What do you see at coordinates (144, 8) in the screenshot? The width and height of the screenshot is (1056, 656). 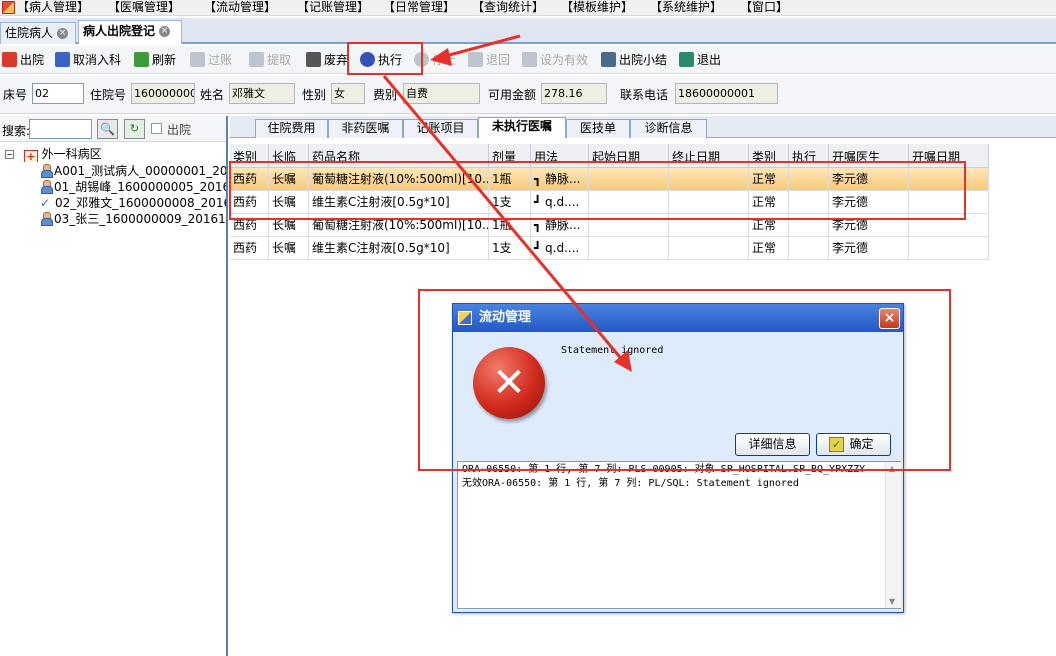 I see `menu-order-management: 【医嘱管理】` at bounding box center [144, 8].